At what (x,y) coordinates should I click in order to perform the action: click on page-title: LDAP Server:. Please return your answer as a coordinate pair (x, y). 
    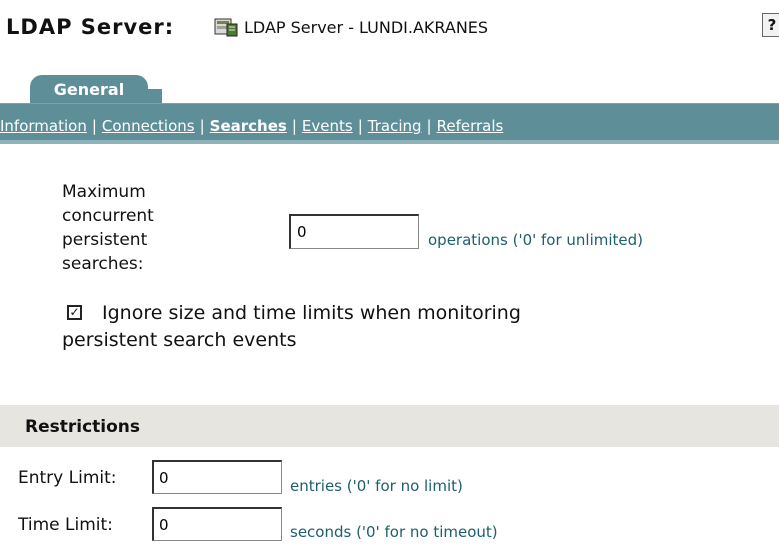
    Looking at the image, I should click on (90, 27).